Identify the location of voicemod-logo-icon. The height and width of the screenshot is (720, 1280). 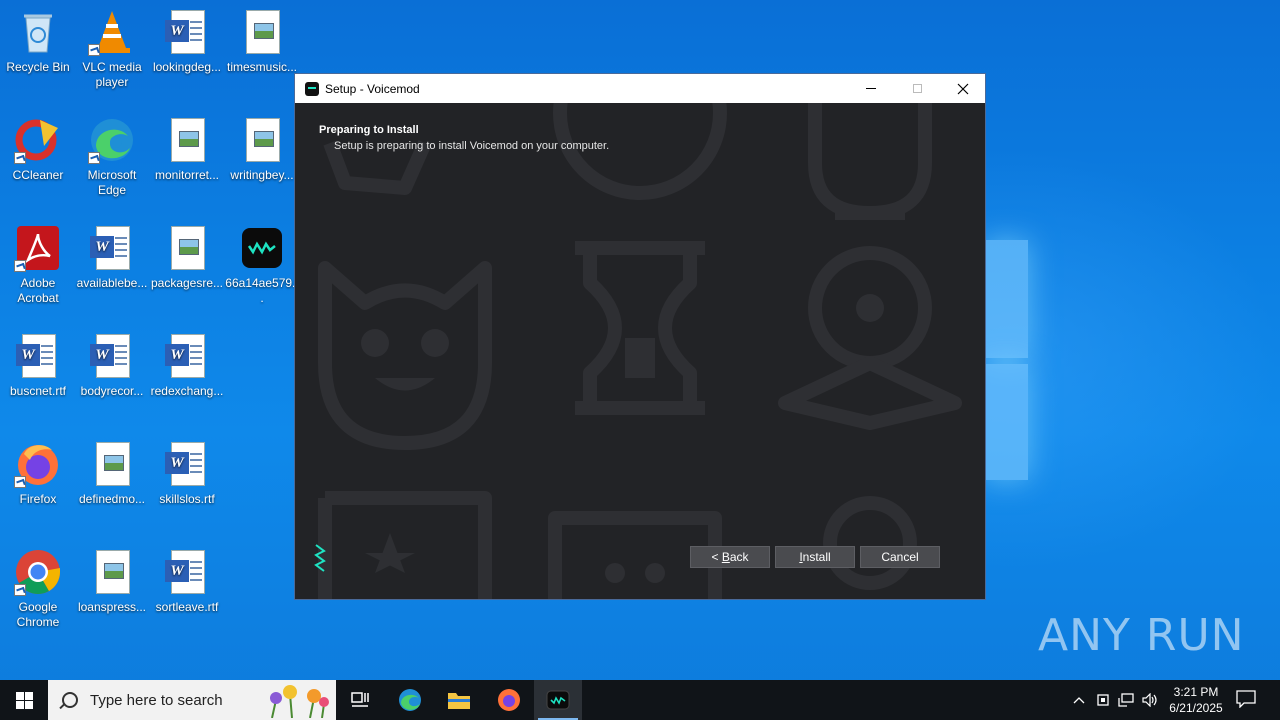
(320, 558).